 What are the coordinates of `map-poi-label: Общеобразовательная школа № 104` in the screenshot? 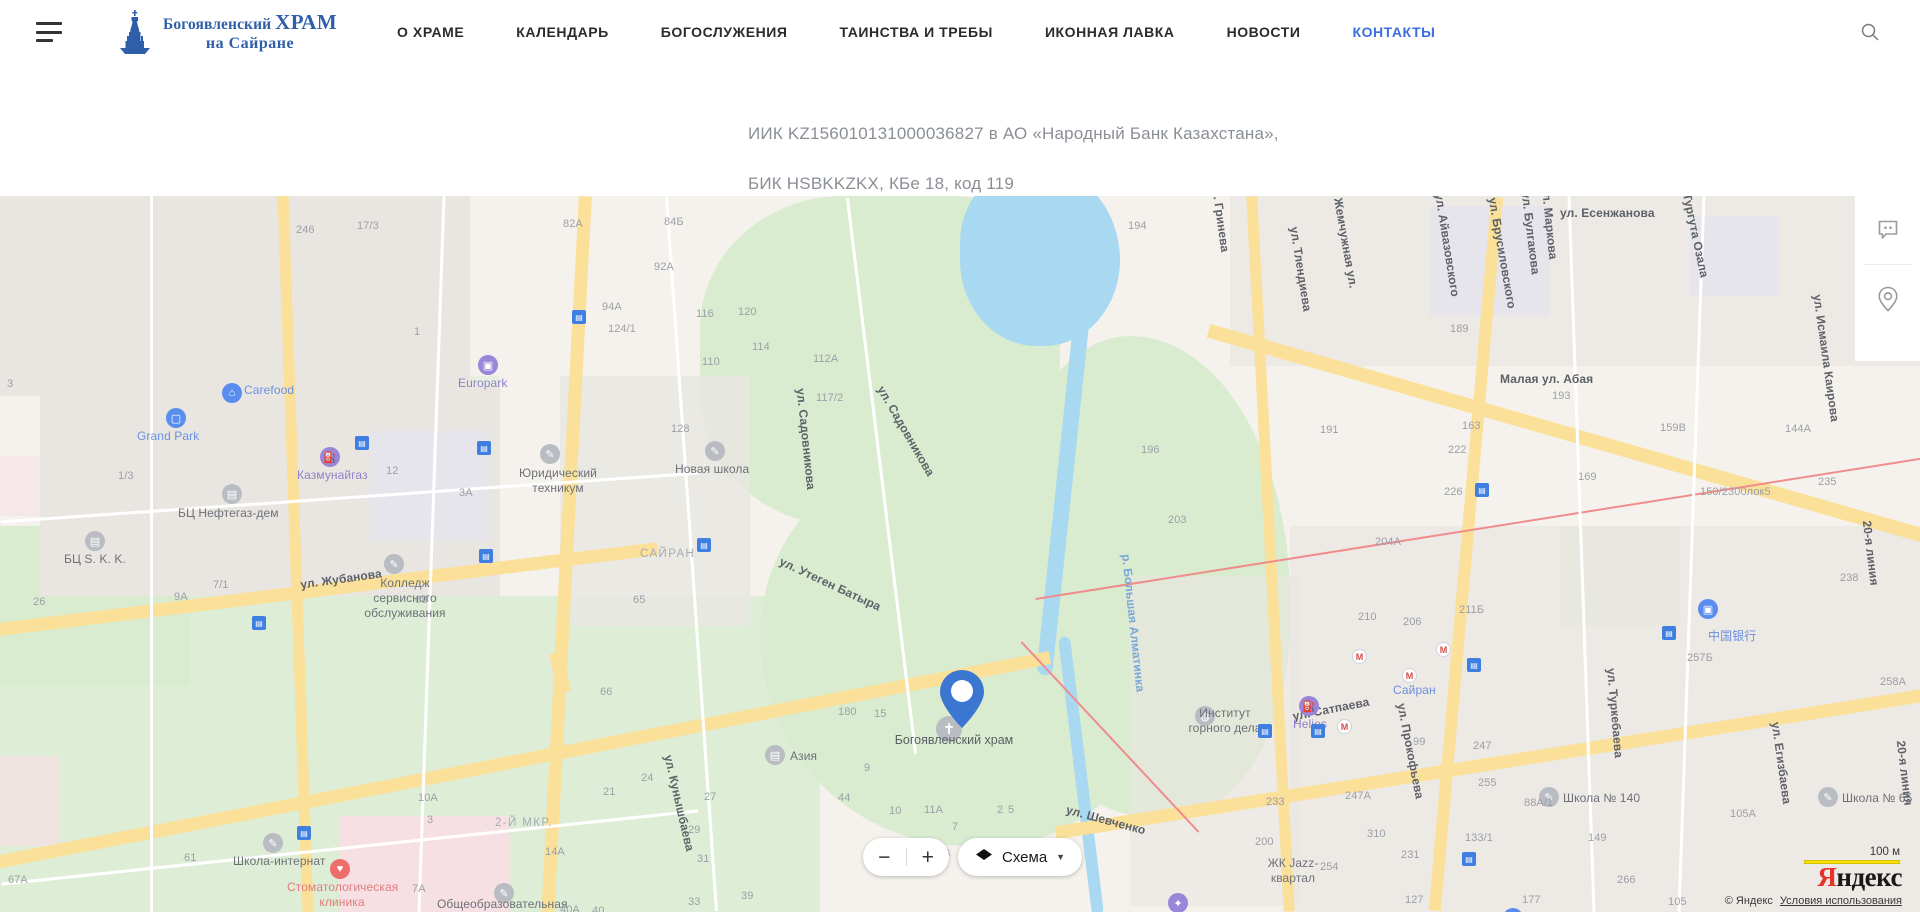 It's located at (502, 904).